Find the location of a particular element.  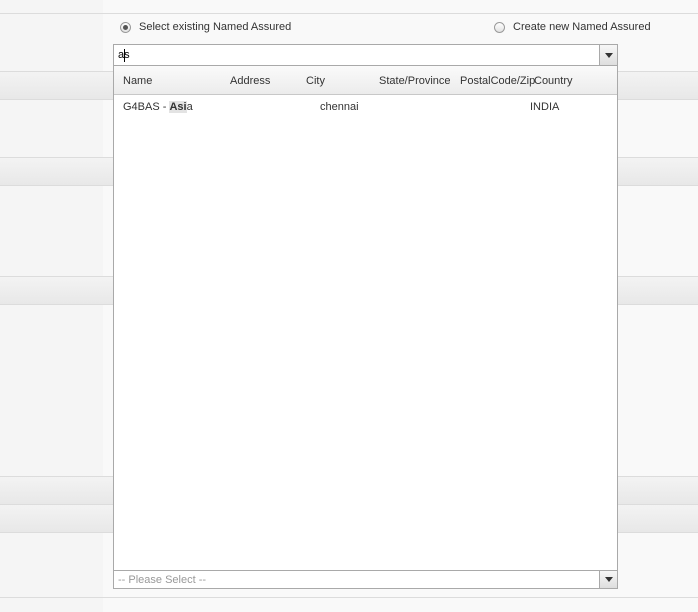

result-row: G4BAS - Asia chennai INDIA is located at coordinates (365, 106).